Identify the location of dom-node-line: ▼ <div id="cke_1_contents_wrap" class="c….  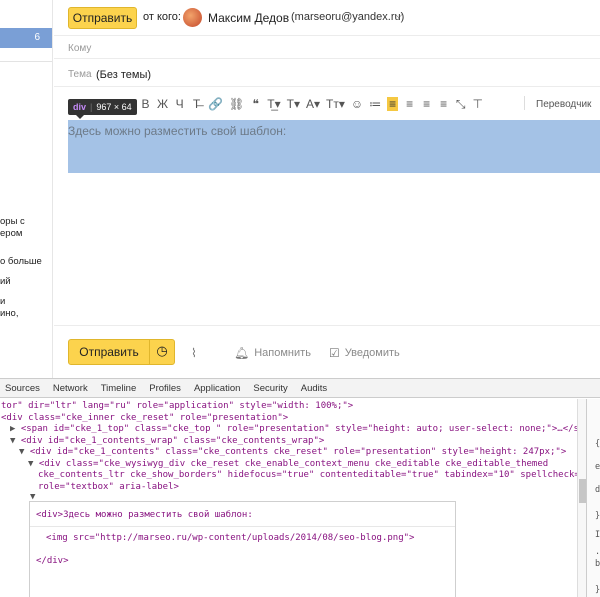
(167, 442).